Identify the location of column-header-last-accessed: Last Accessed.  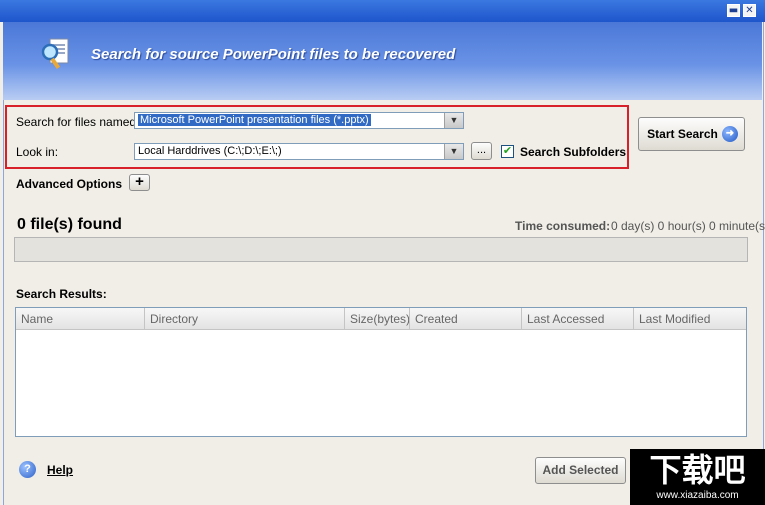
(578, 318).